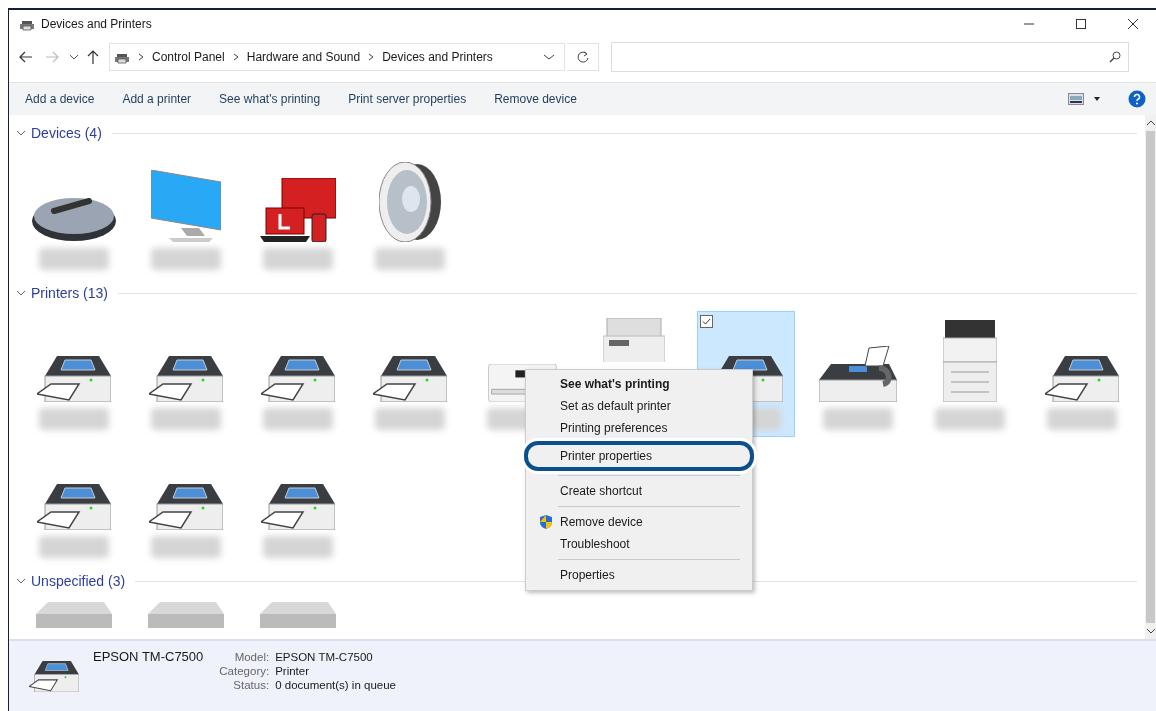  I want to click on group-header: Devices (4), so click(66, 133).